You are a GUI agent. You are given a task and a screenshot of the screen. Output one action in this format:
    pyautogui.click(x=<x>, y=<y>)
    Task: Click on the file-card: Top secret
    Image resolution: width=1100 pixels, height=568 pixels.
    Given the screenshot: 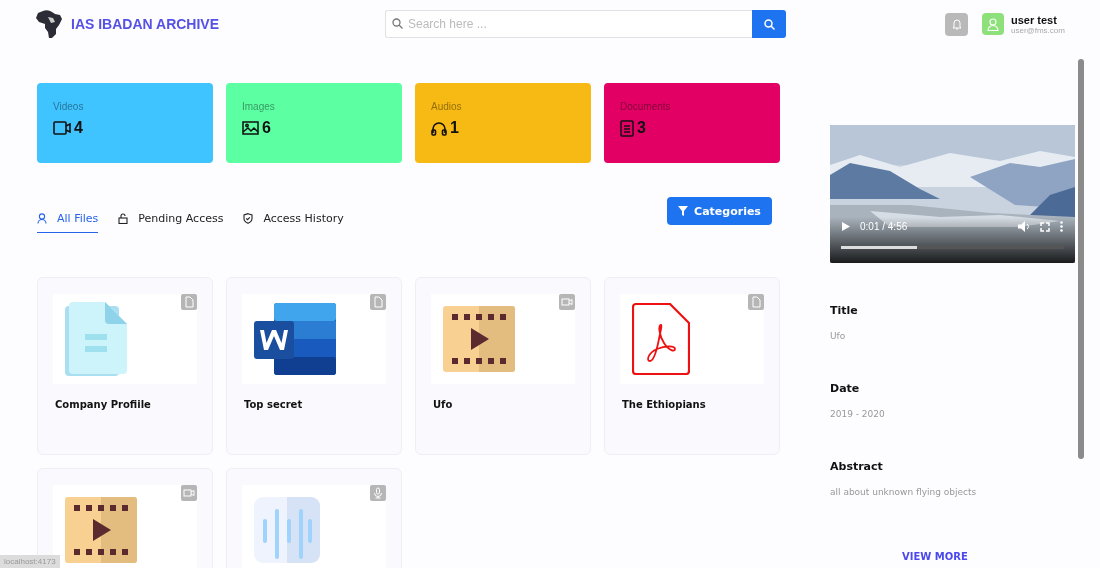 What is the action you would take?
    pyautogui.click(x=314, y=366)
    